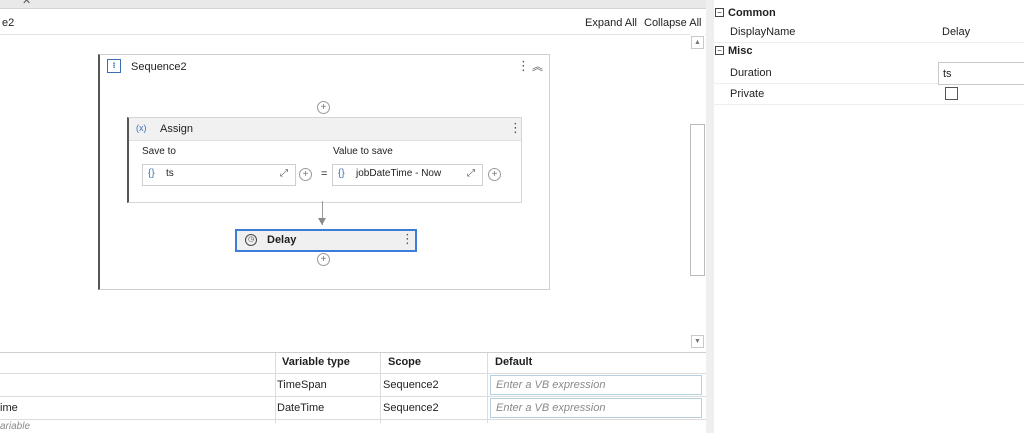 The width and height of the screenshot is (1024, 434). Describe the element at coordinates (219, 175) in the screenshot. I see `save-to-field: {} ts ⤢` at that location.